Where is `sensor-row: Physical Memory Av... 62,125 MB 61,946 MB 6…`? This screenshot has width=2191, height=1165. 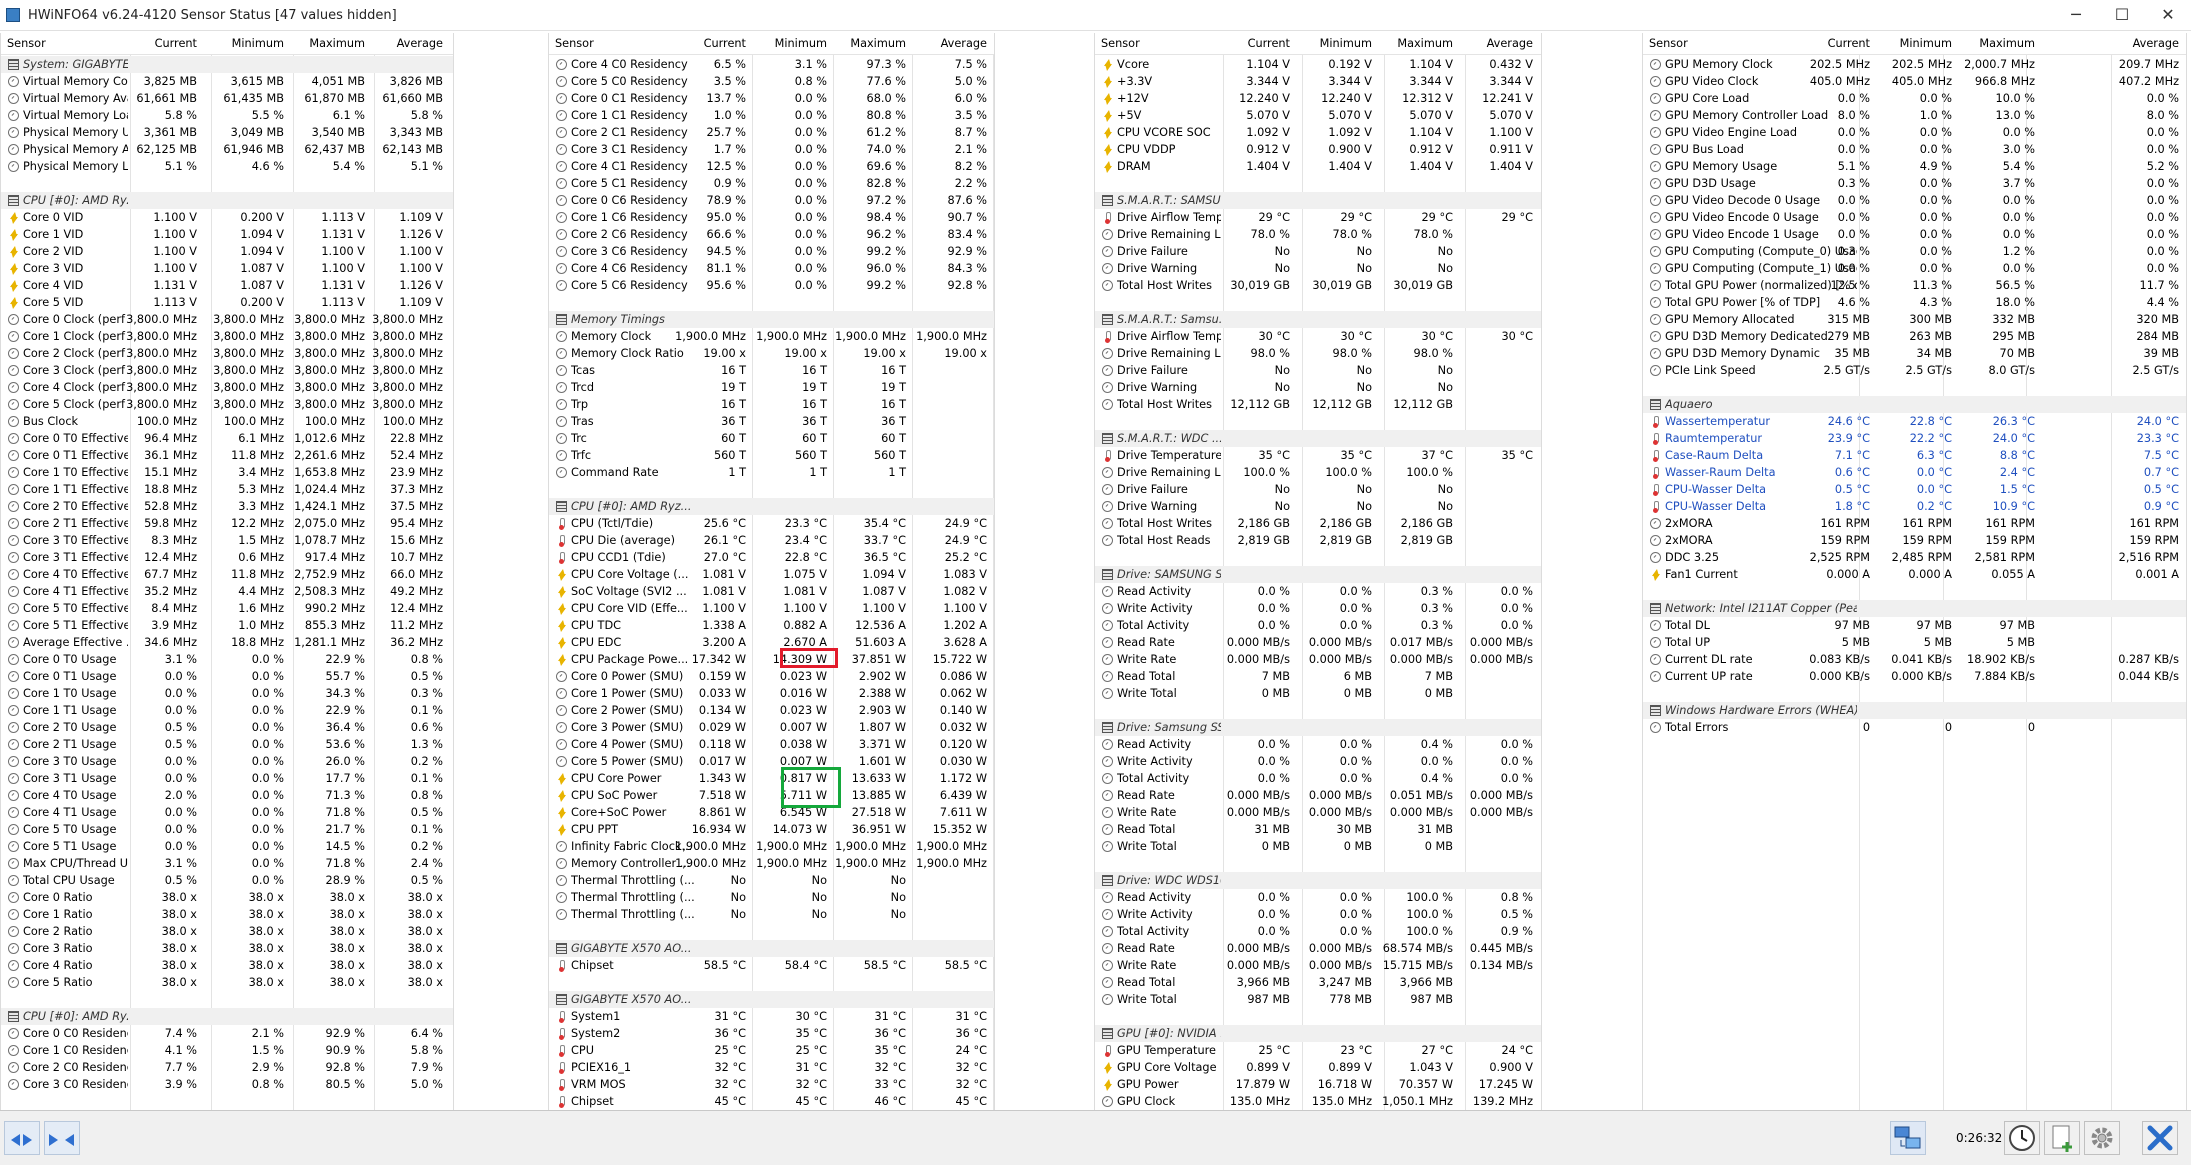
sensor-row: Physical Memory Av... 62,125 MB 61,946 MB 6… is located at coordinates (227, 149).